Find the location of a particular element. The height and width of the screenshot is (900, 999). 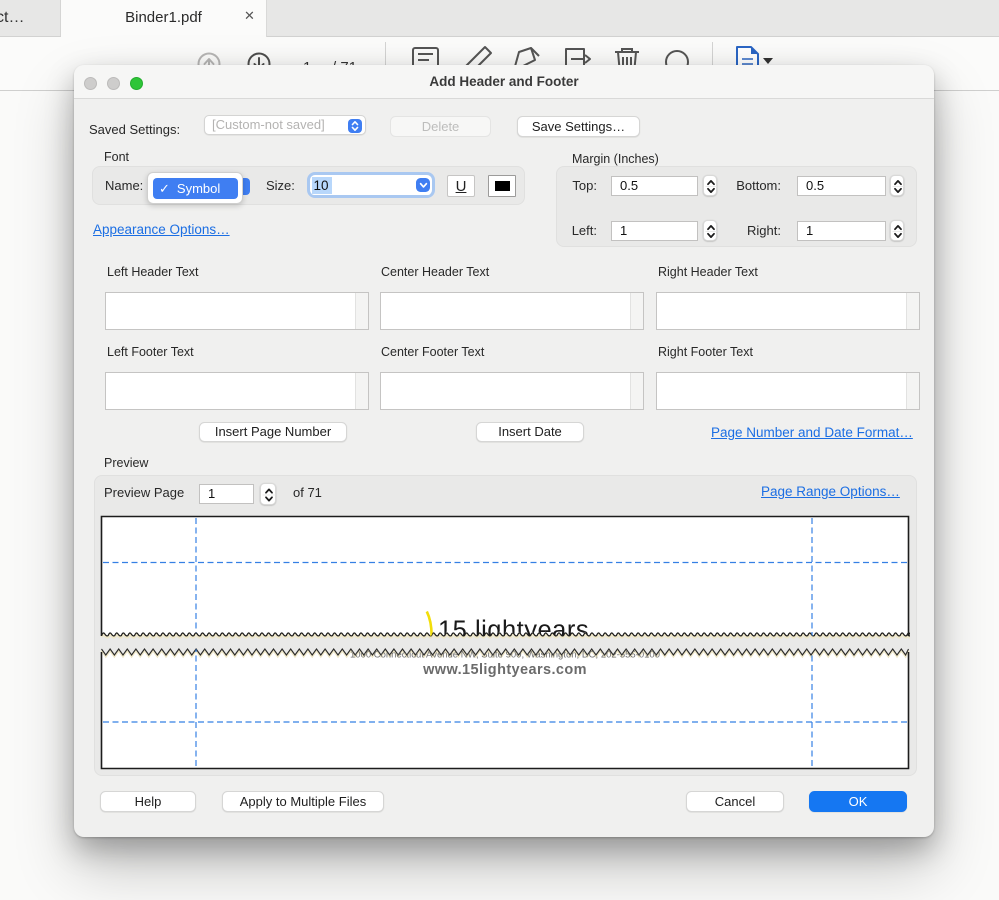

svg-text: 15 lightyears is located at coordinates (513, 631).